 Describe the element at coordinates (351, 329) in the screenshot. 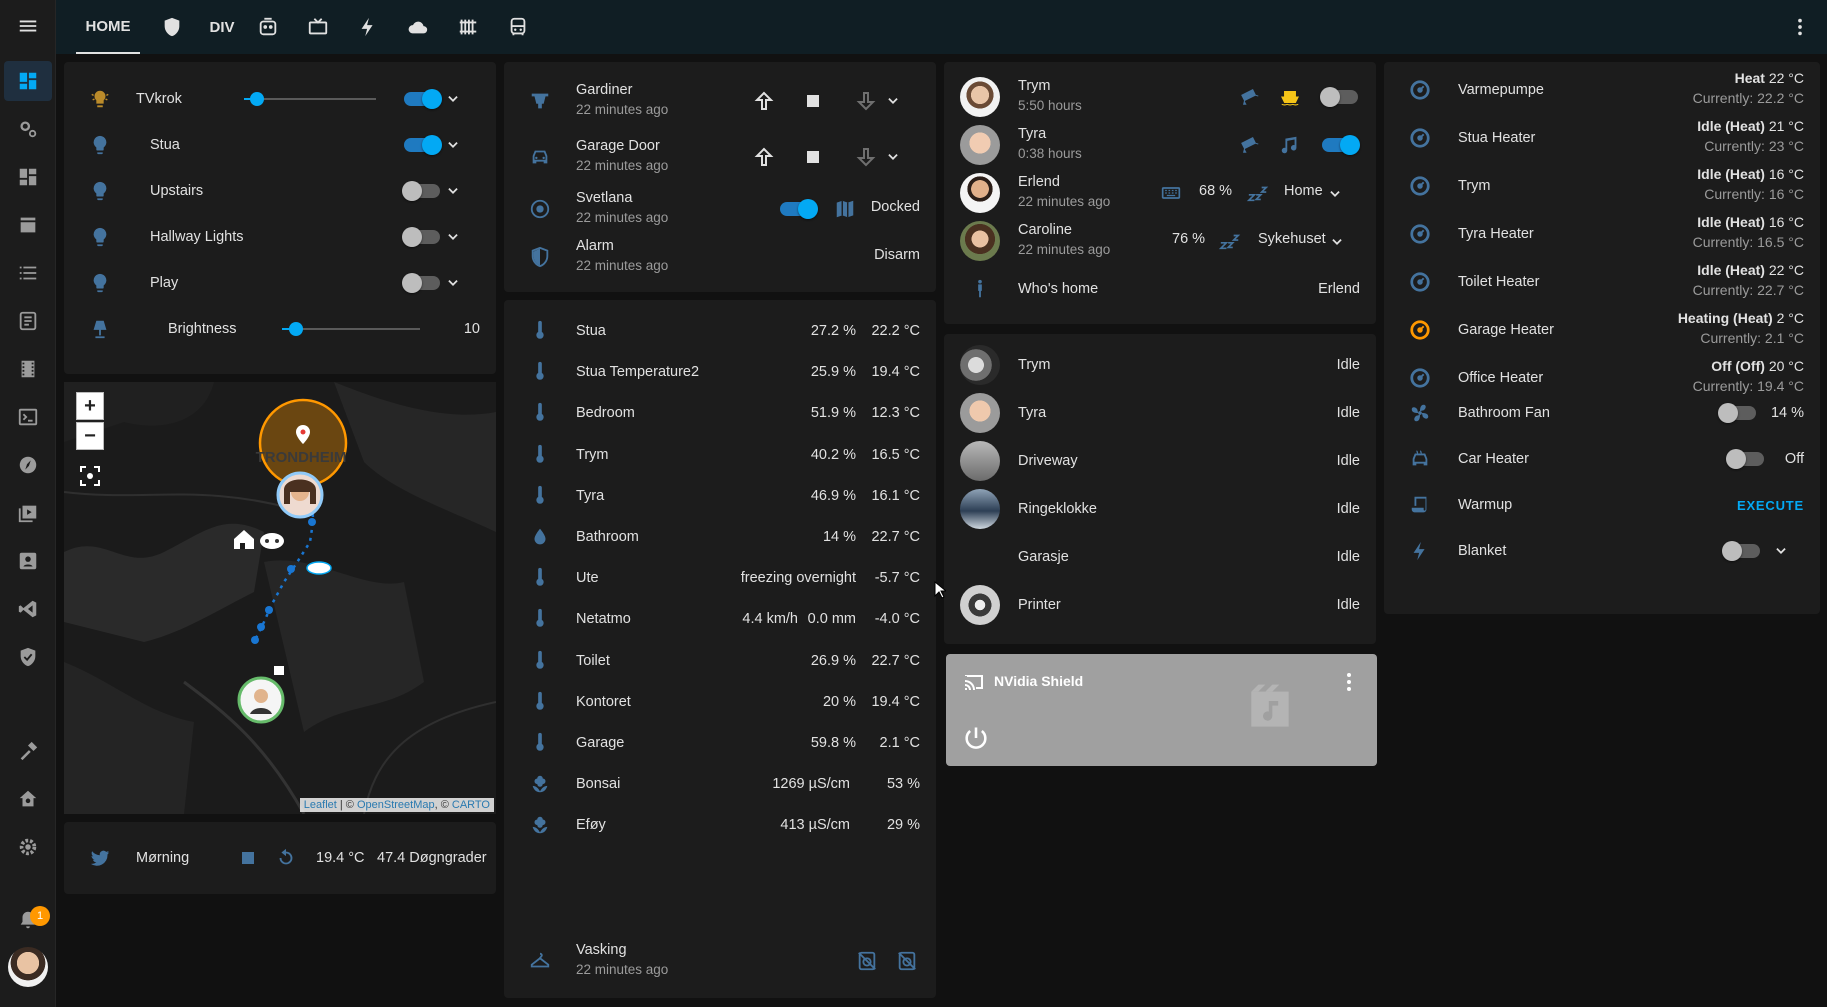

I see `brightness-slider` at that location.